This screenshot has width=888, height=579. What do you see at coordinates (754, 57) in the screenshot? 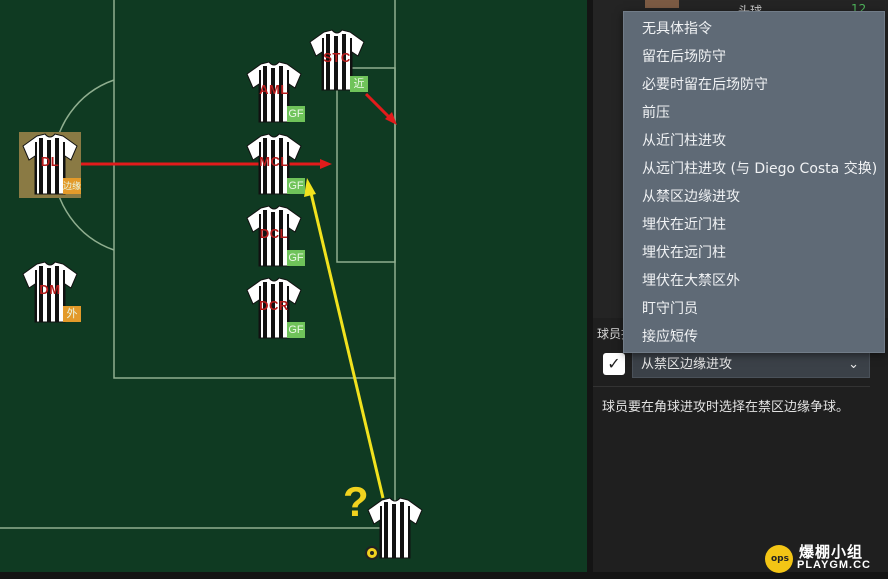
I see `menu-item: 留在后场防守` at bounding box center [754, 57].